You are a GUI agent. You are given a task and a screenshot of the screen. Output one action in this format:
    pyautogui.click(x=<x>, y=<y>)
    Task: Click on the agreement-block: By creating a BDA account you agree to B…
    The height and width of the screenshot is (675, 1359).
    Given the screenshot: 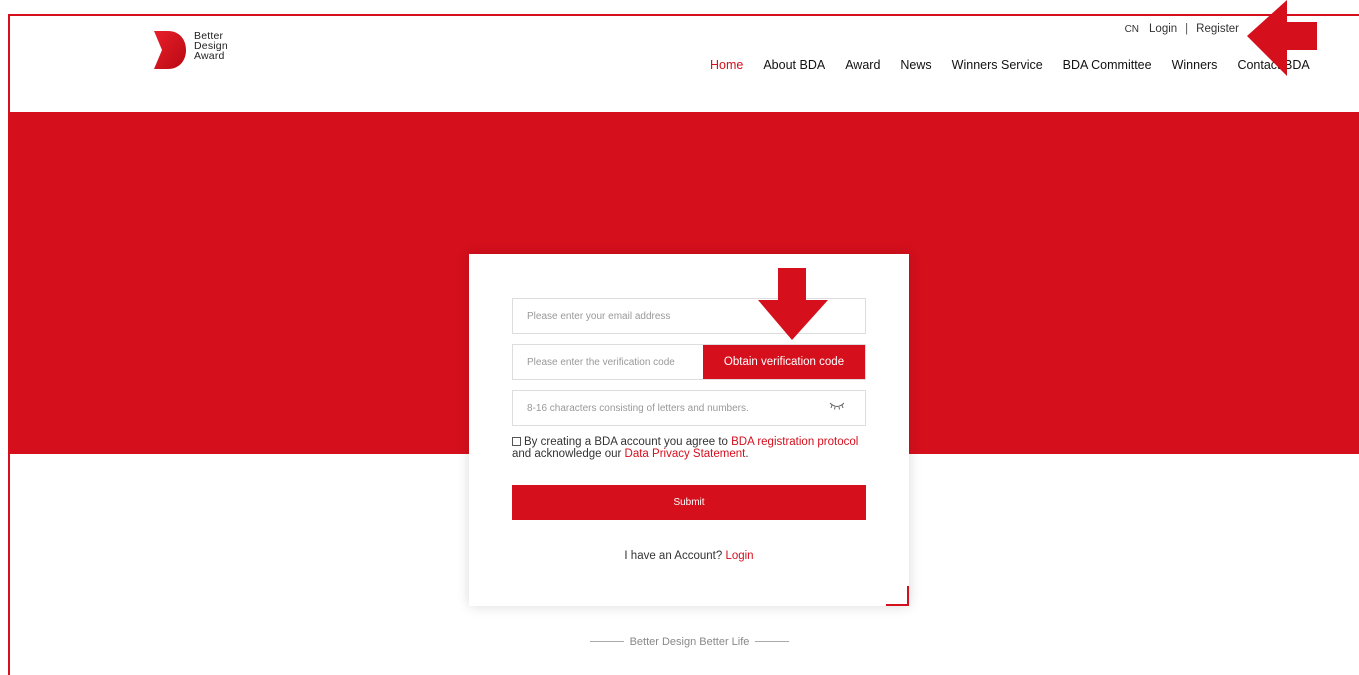 What is the action you would take?
    pyautogui.click(x=697, y=448)
    